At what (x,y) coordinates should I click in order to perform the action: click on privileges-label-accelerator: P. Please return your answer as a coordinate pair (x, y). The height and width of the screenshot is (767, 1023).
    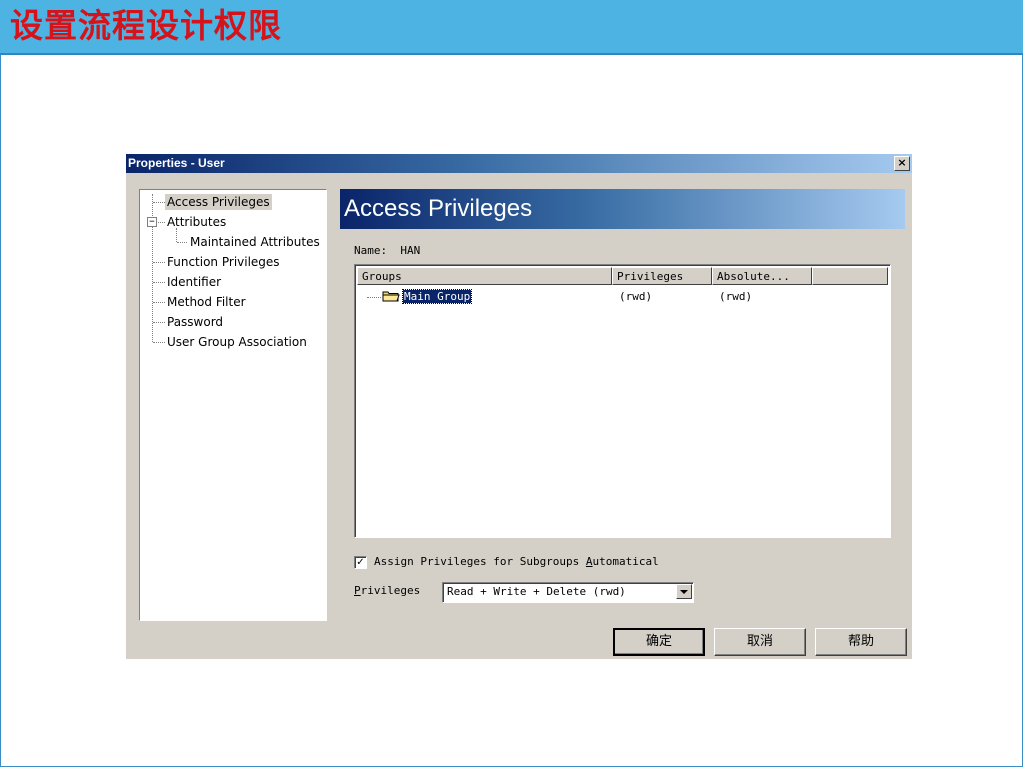
    Looking at the image, I should click on (357, 590).